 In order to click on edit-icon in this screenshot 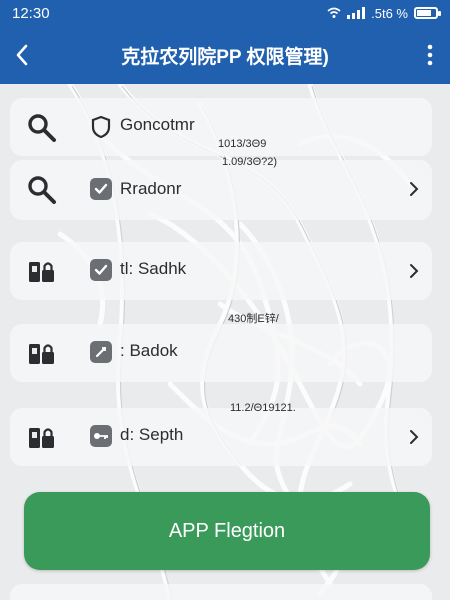, I will do `click(101, 352)`.